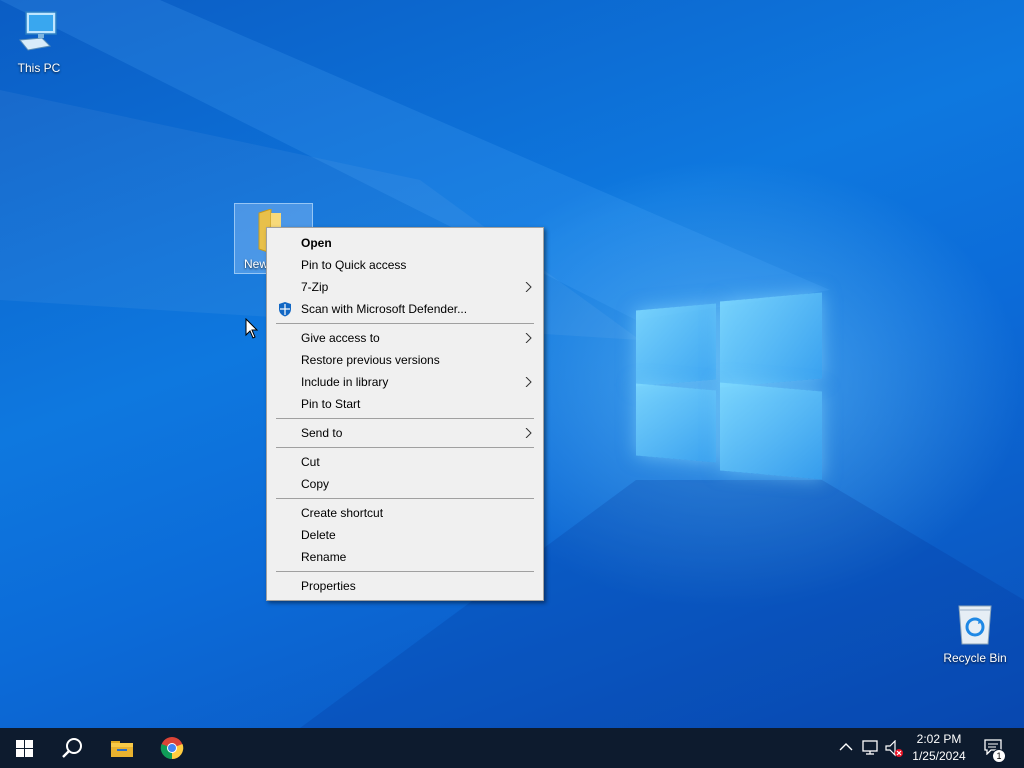 Image resolution: width=1024 pixels, height=768 pixels. Describe the element at coordinates (895, 749) in the screenshot. I see `volume-muted-icon` at that location.